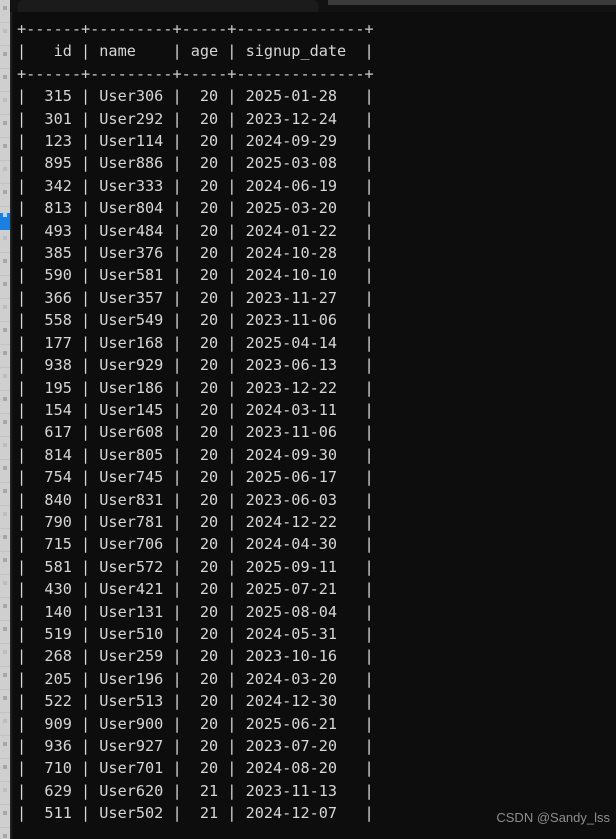 The image size is (616, 839). What do you see at coordinates (195, 633) in the screenshot?
I see `table-row: | 519 | User510 | 20 | 2024-05-31 |` at bounding box center [195, 633].